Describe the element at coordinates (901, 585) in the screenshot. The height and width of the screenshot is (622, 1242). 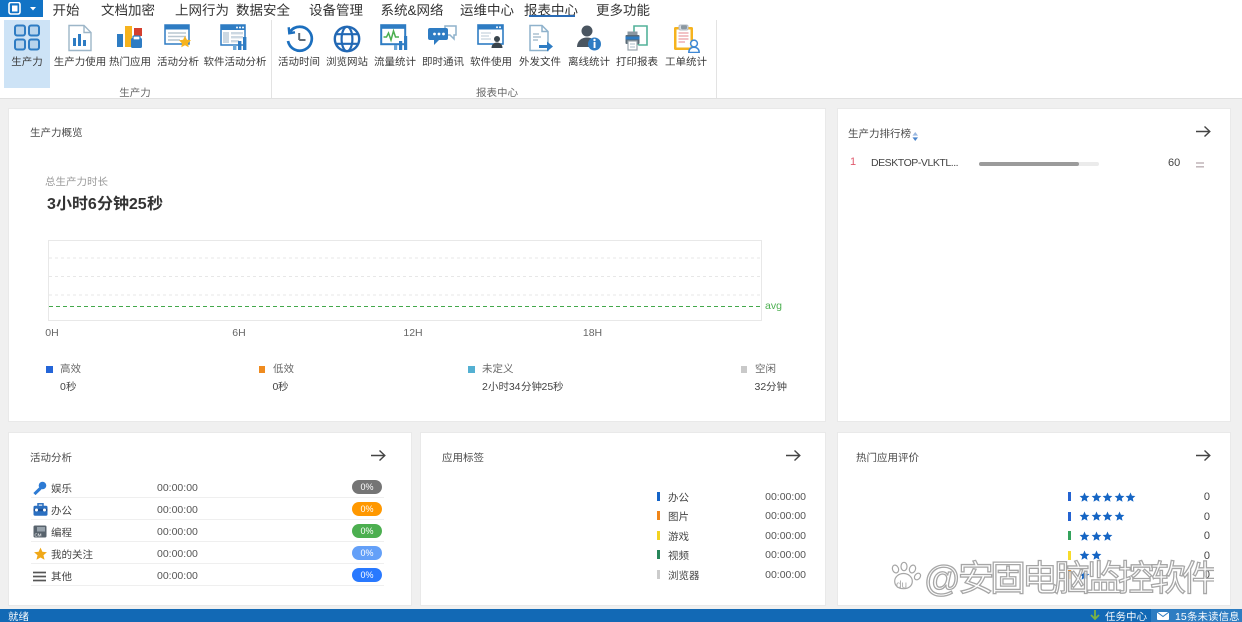
I see `svg-text: du` at that location.